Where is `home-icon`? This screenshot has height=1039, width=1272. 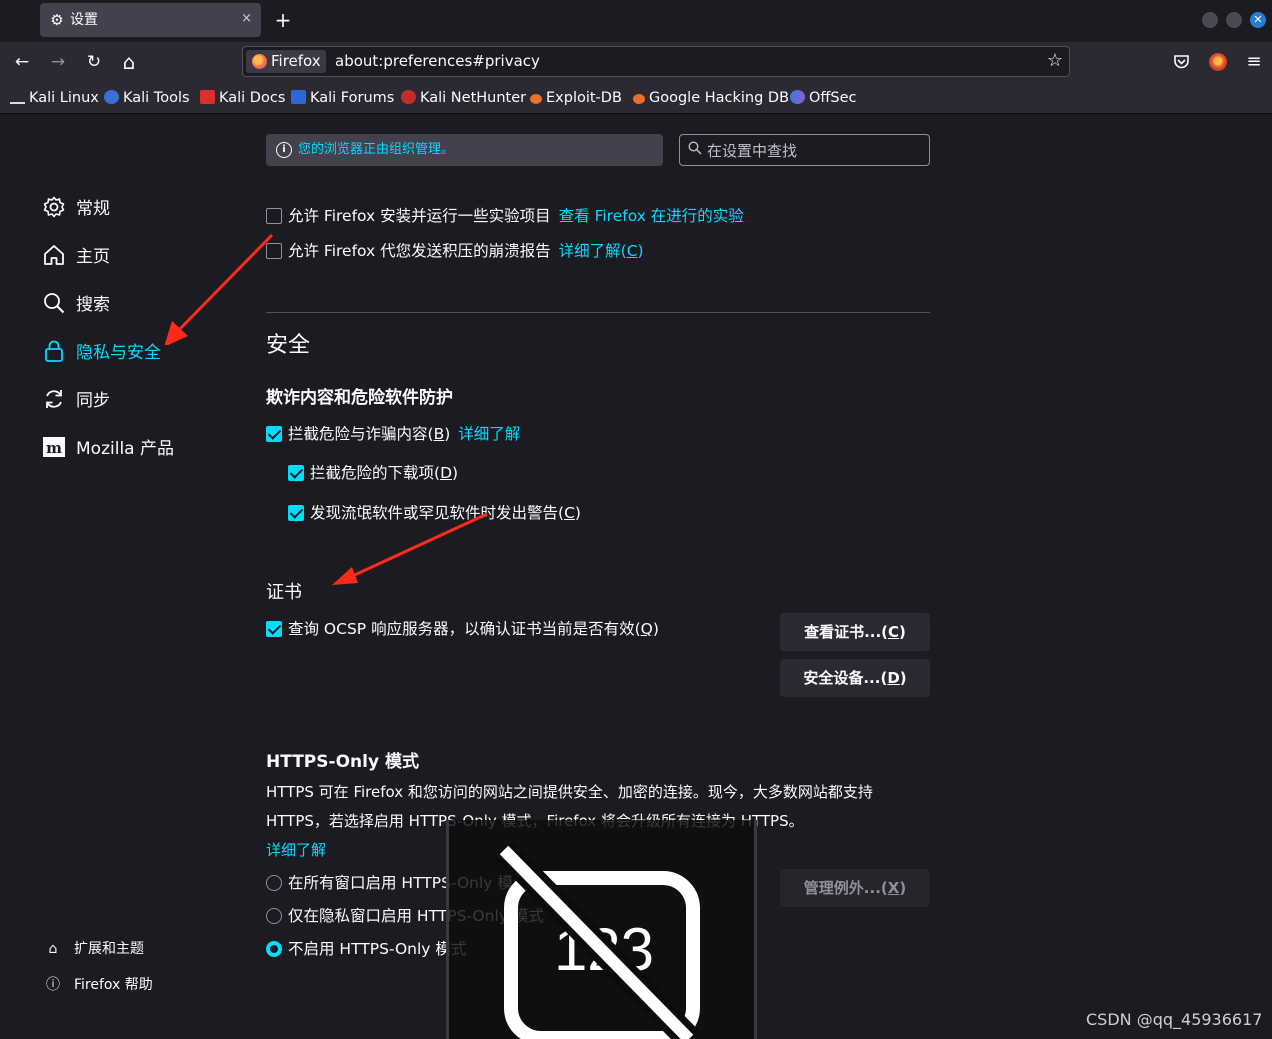 home-icon is located at coordinates (54, 255).